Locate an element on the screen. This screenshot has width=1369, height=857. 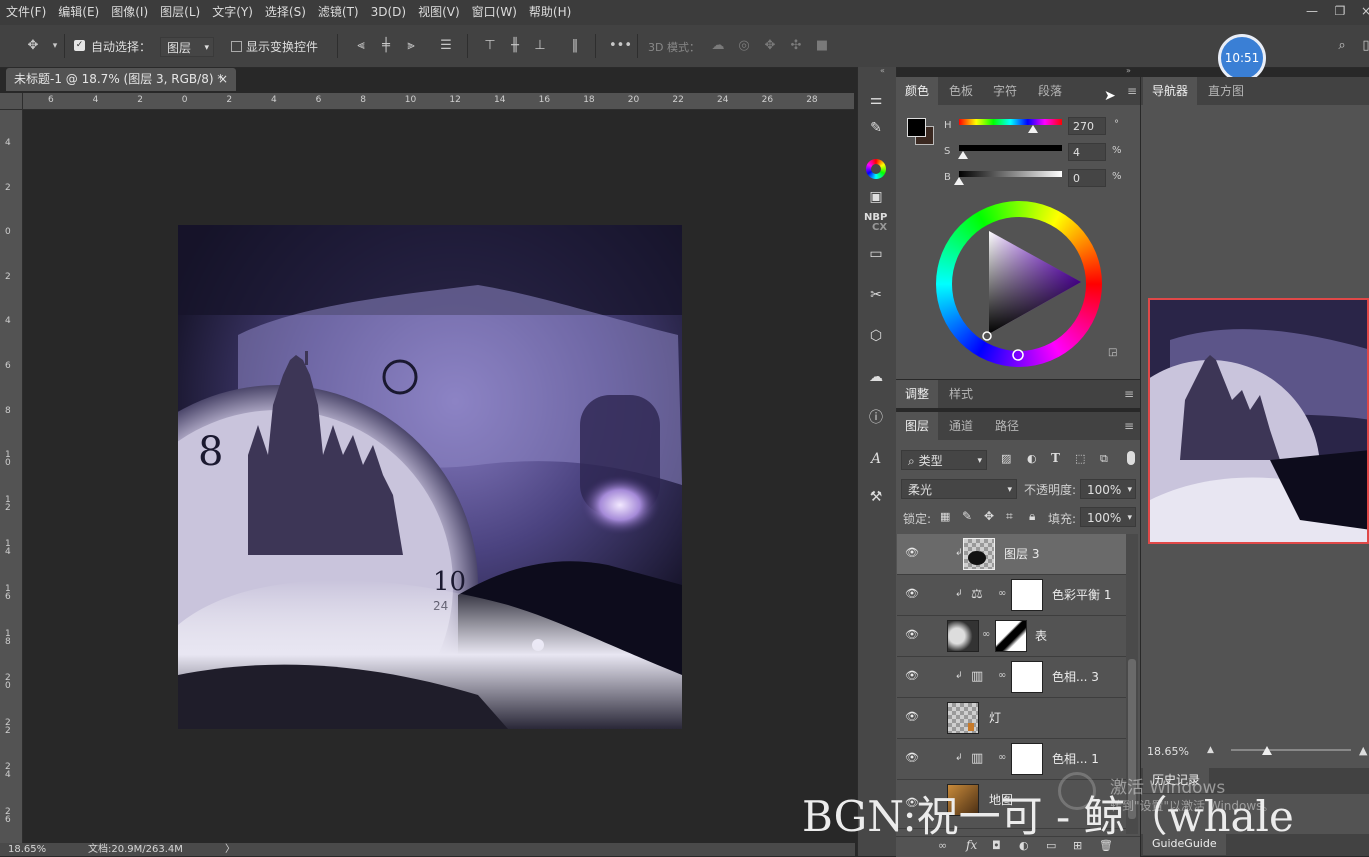
layer-row: 👁︎ ↲ ▥ ∞ 色相... 3 is located at coordinates (1011, 677).